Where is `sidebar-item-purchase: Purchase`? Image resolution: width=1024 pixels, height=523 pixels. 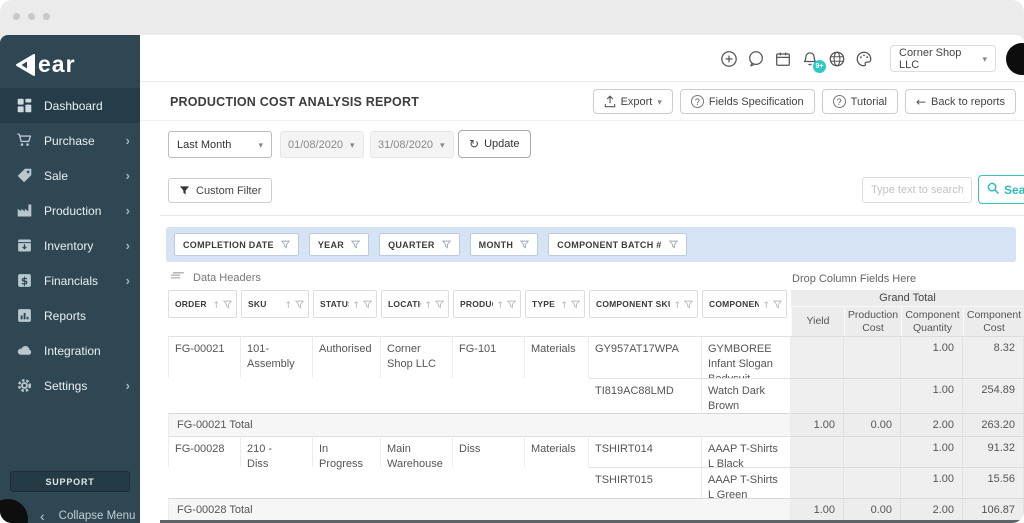
sidebar-item-purchase: Purchase is located at coordinates (70, 140).